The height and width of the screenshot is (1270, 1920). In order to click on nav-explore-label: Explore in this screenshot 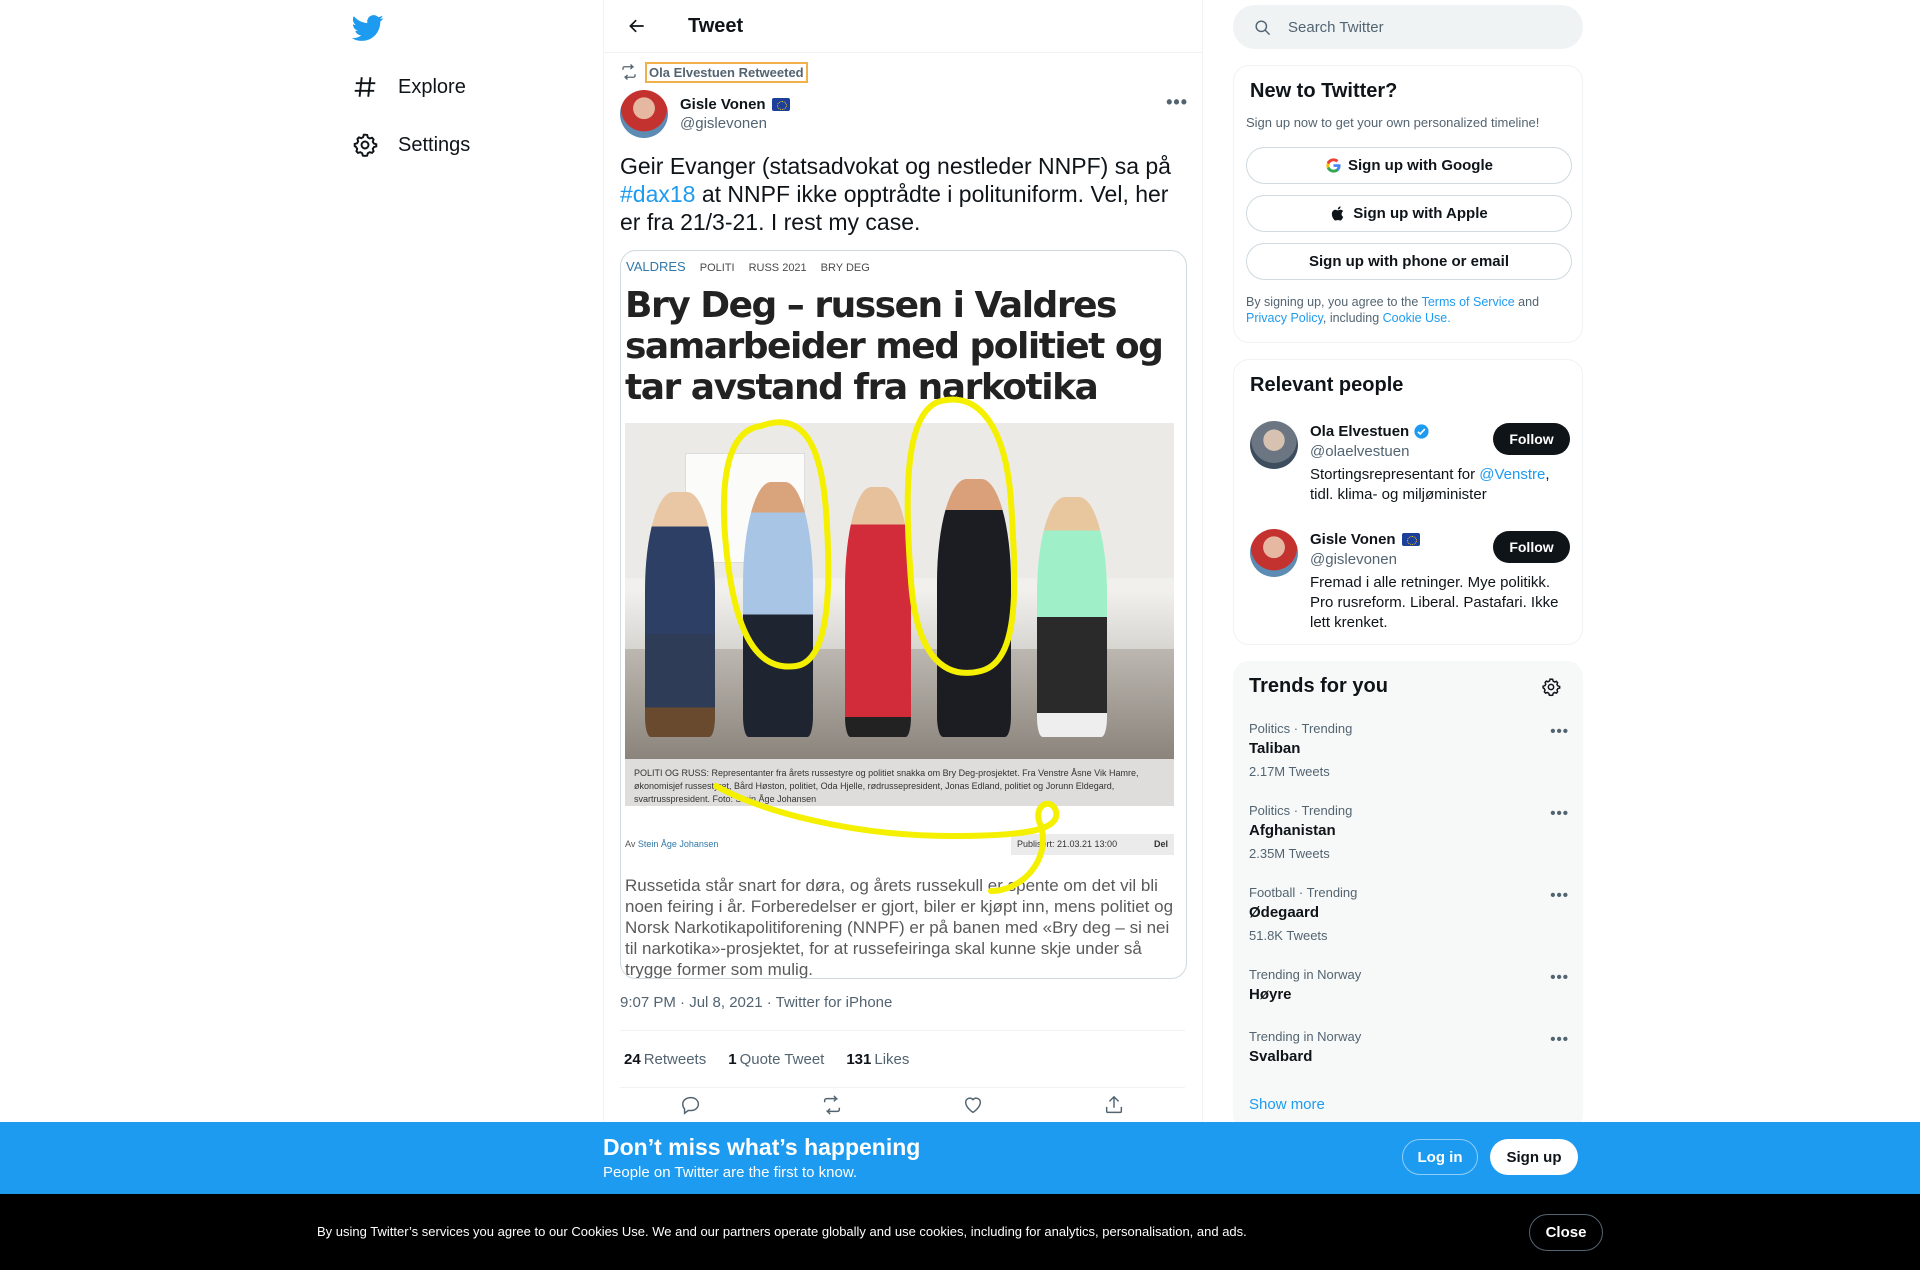, I will do `click(432, 86)`.